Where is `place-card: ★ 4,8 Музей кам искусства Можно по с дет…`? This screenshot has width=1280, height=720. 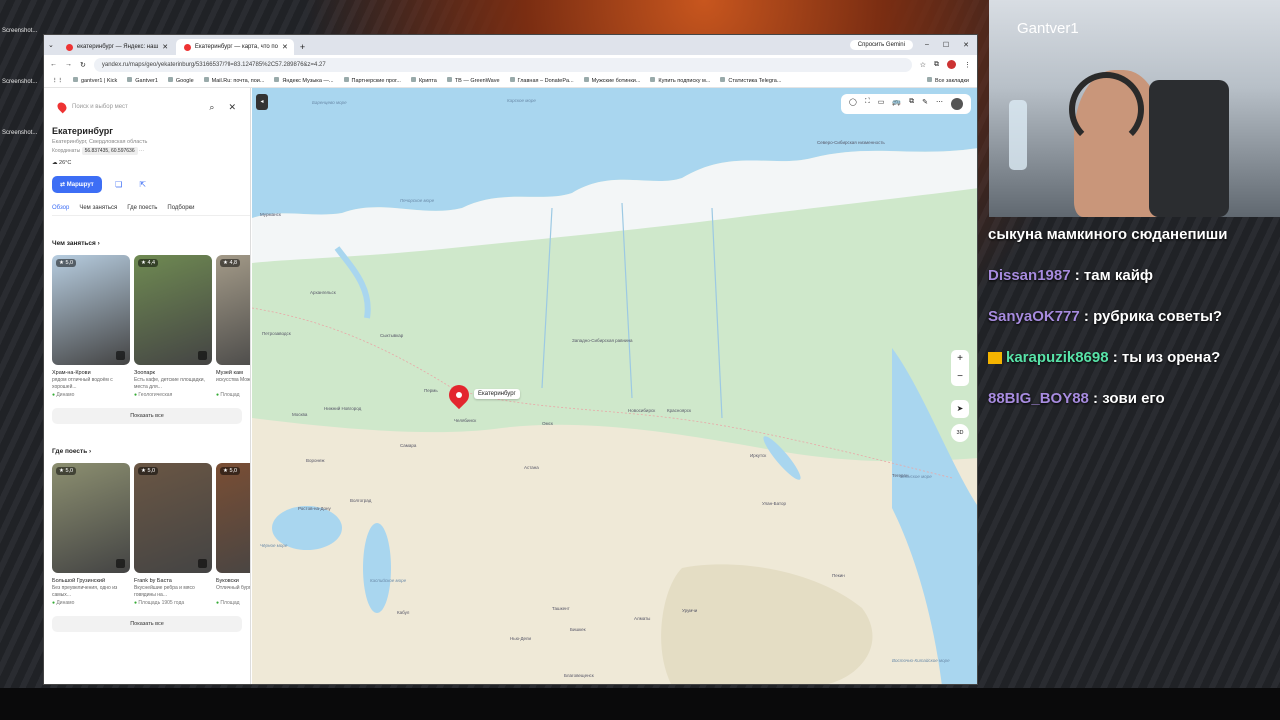 place-card: ★ 4,8 Музей кам искусства Можно по с дет… is located at coordinates (233, 326).